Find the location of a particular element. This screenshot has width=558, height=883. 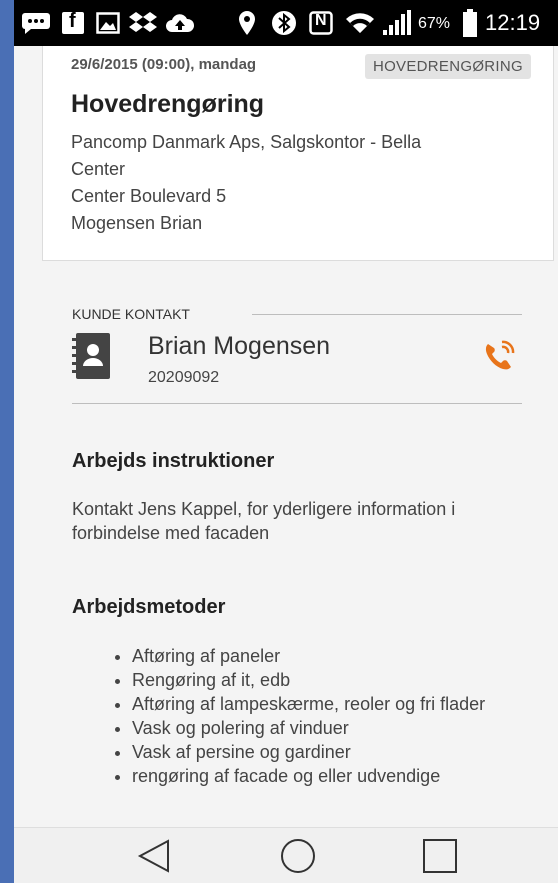

work-instructions-heading: Arbejds instruktioner is located at coordinates (173, 461).